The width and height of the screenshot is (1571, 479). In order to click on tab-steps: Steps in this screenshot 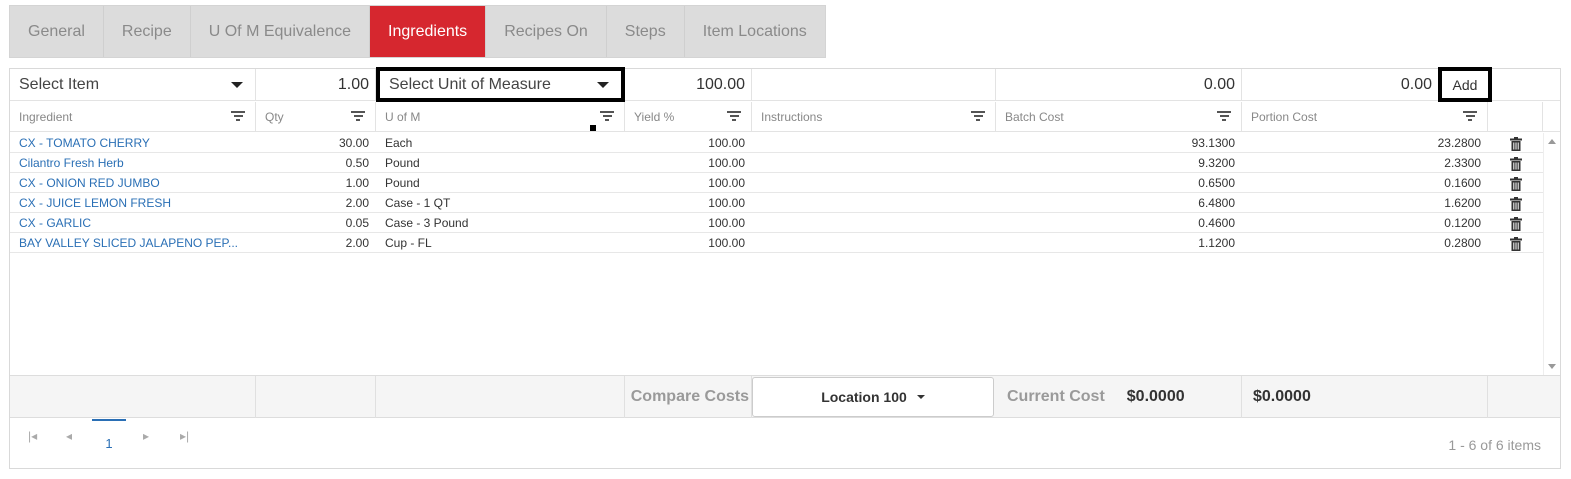, I will do `click(645, 31)`.